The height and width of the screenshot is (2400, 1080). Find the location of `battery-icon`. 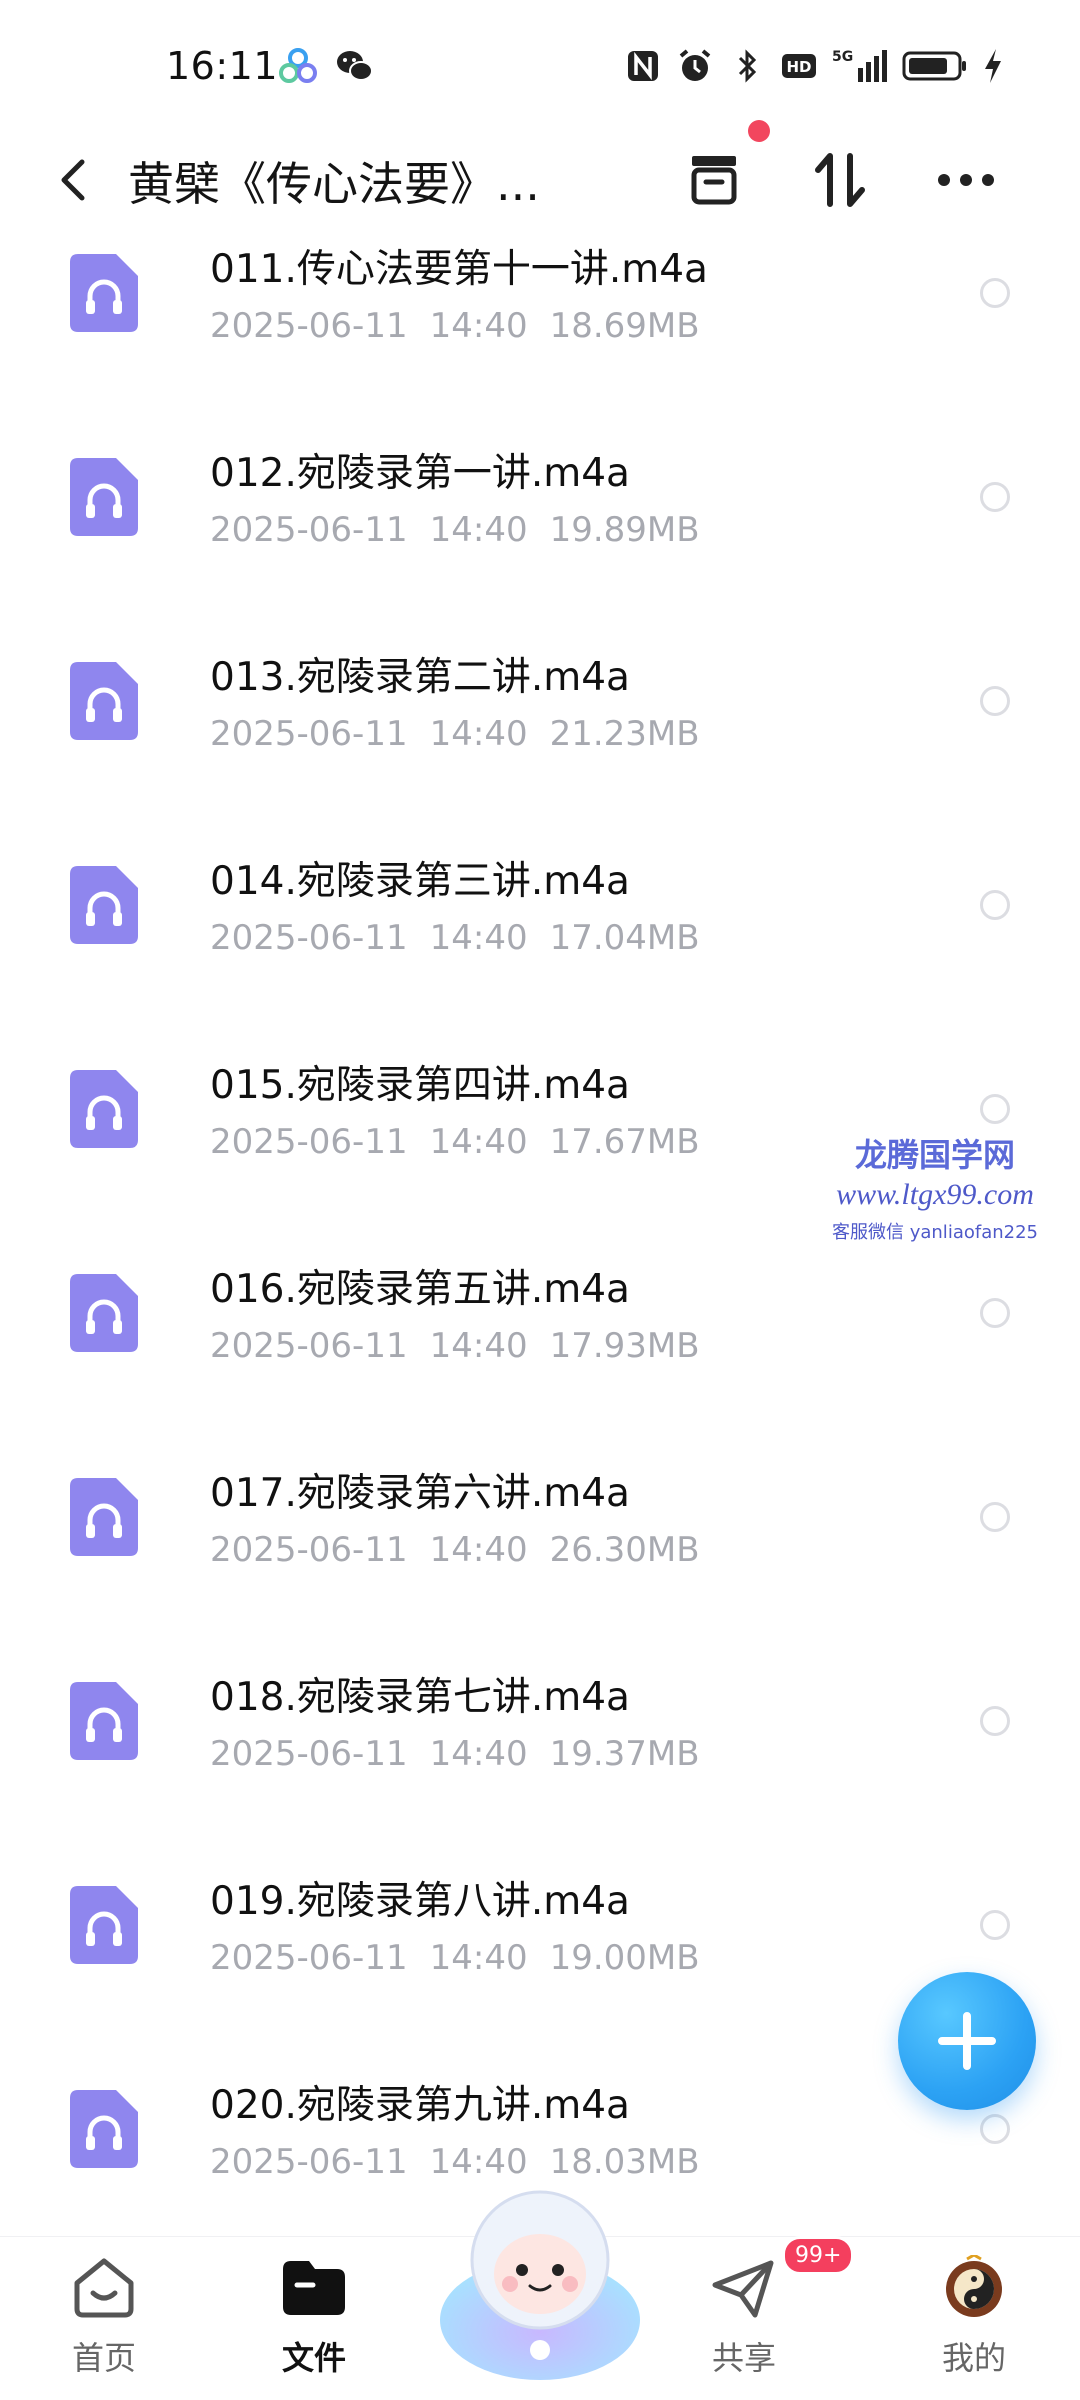

battery-icon is located at coordinates (934, 66).